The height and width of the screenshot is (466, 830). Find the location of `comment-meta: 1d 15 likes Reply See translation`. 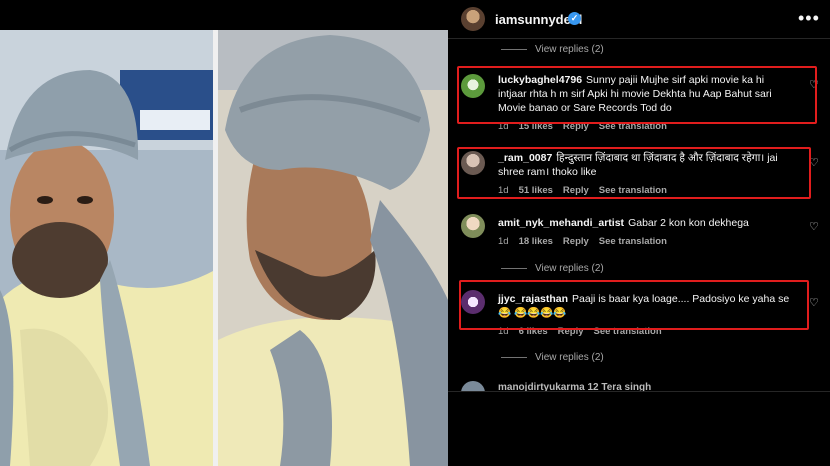

comment-meta: 1d 15 likes Reply See translation is located at coordinates (587, 126).